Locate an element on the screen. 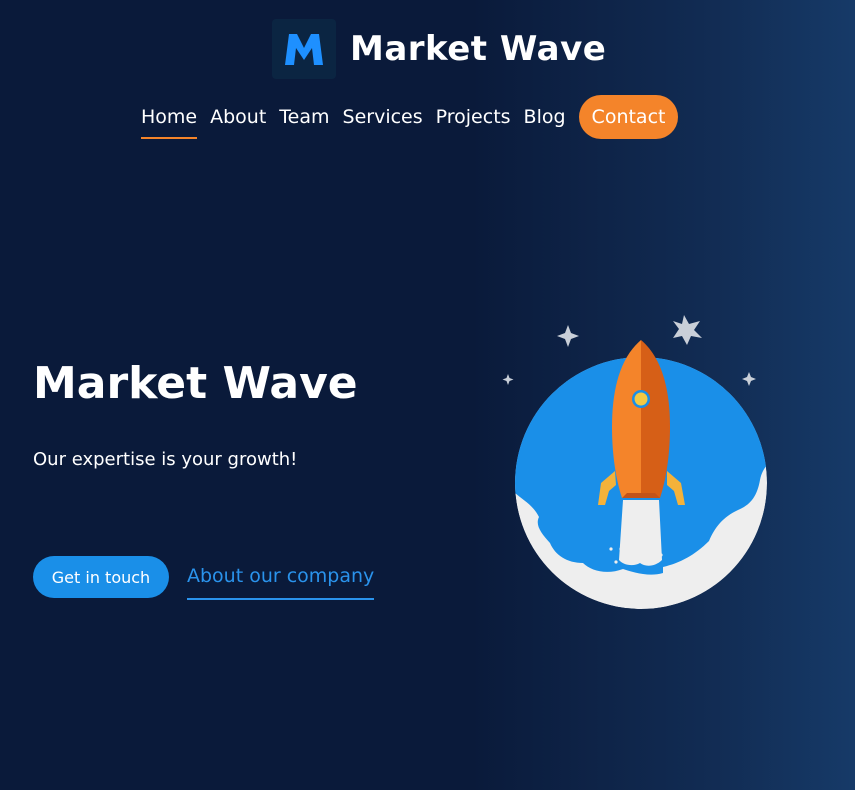 This screenshot has height=790, width=855. nav-team: Team is located at coordinates (304, 117).